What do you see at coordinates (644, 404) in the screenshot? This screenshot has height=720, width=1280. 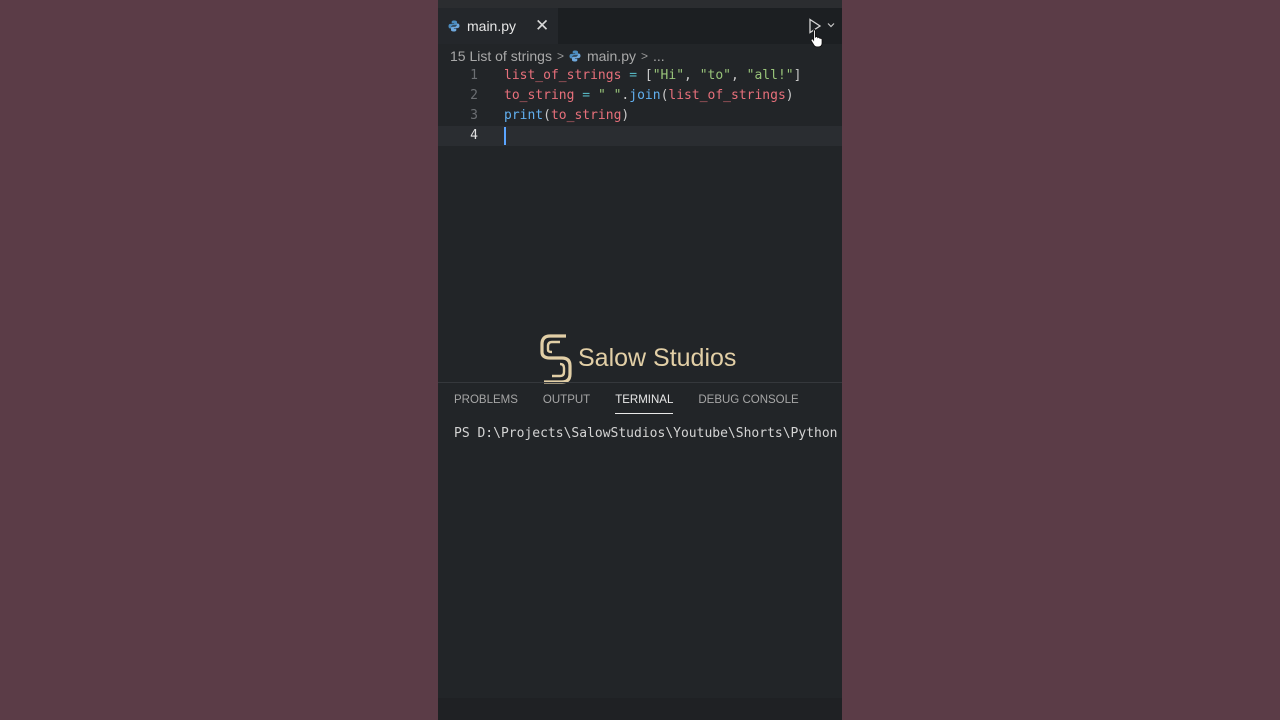 I see `tab-terminal: TERMINAL` at bounding box center [644, 404].